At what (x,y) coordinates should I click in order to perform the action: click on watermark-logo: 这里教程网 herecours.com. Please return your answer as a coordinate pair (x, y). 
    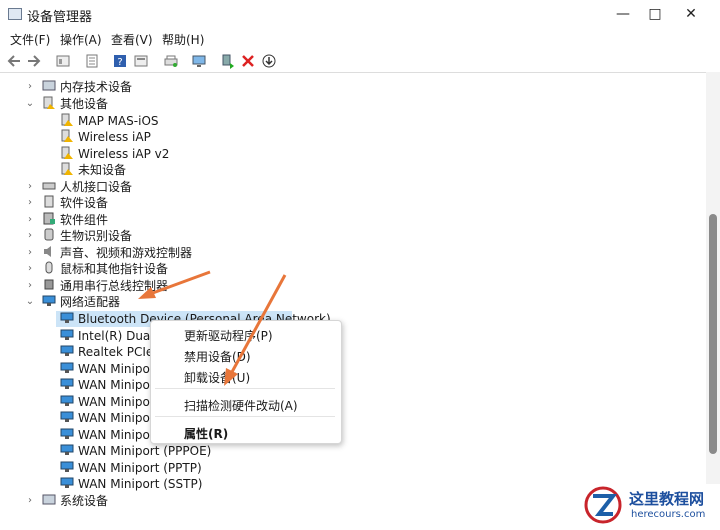
    Looking at the image, I should click on (645, 505).